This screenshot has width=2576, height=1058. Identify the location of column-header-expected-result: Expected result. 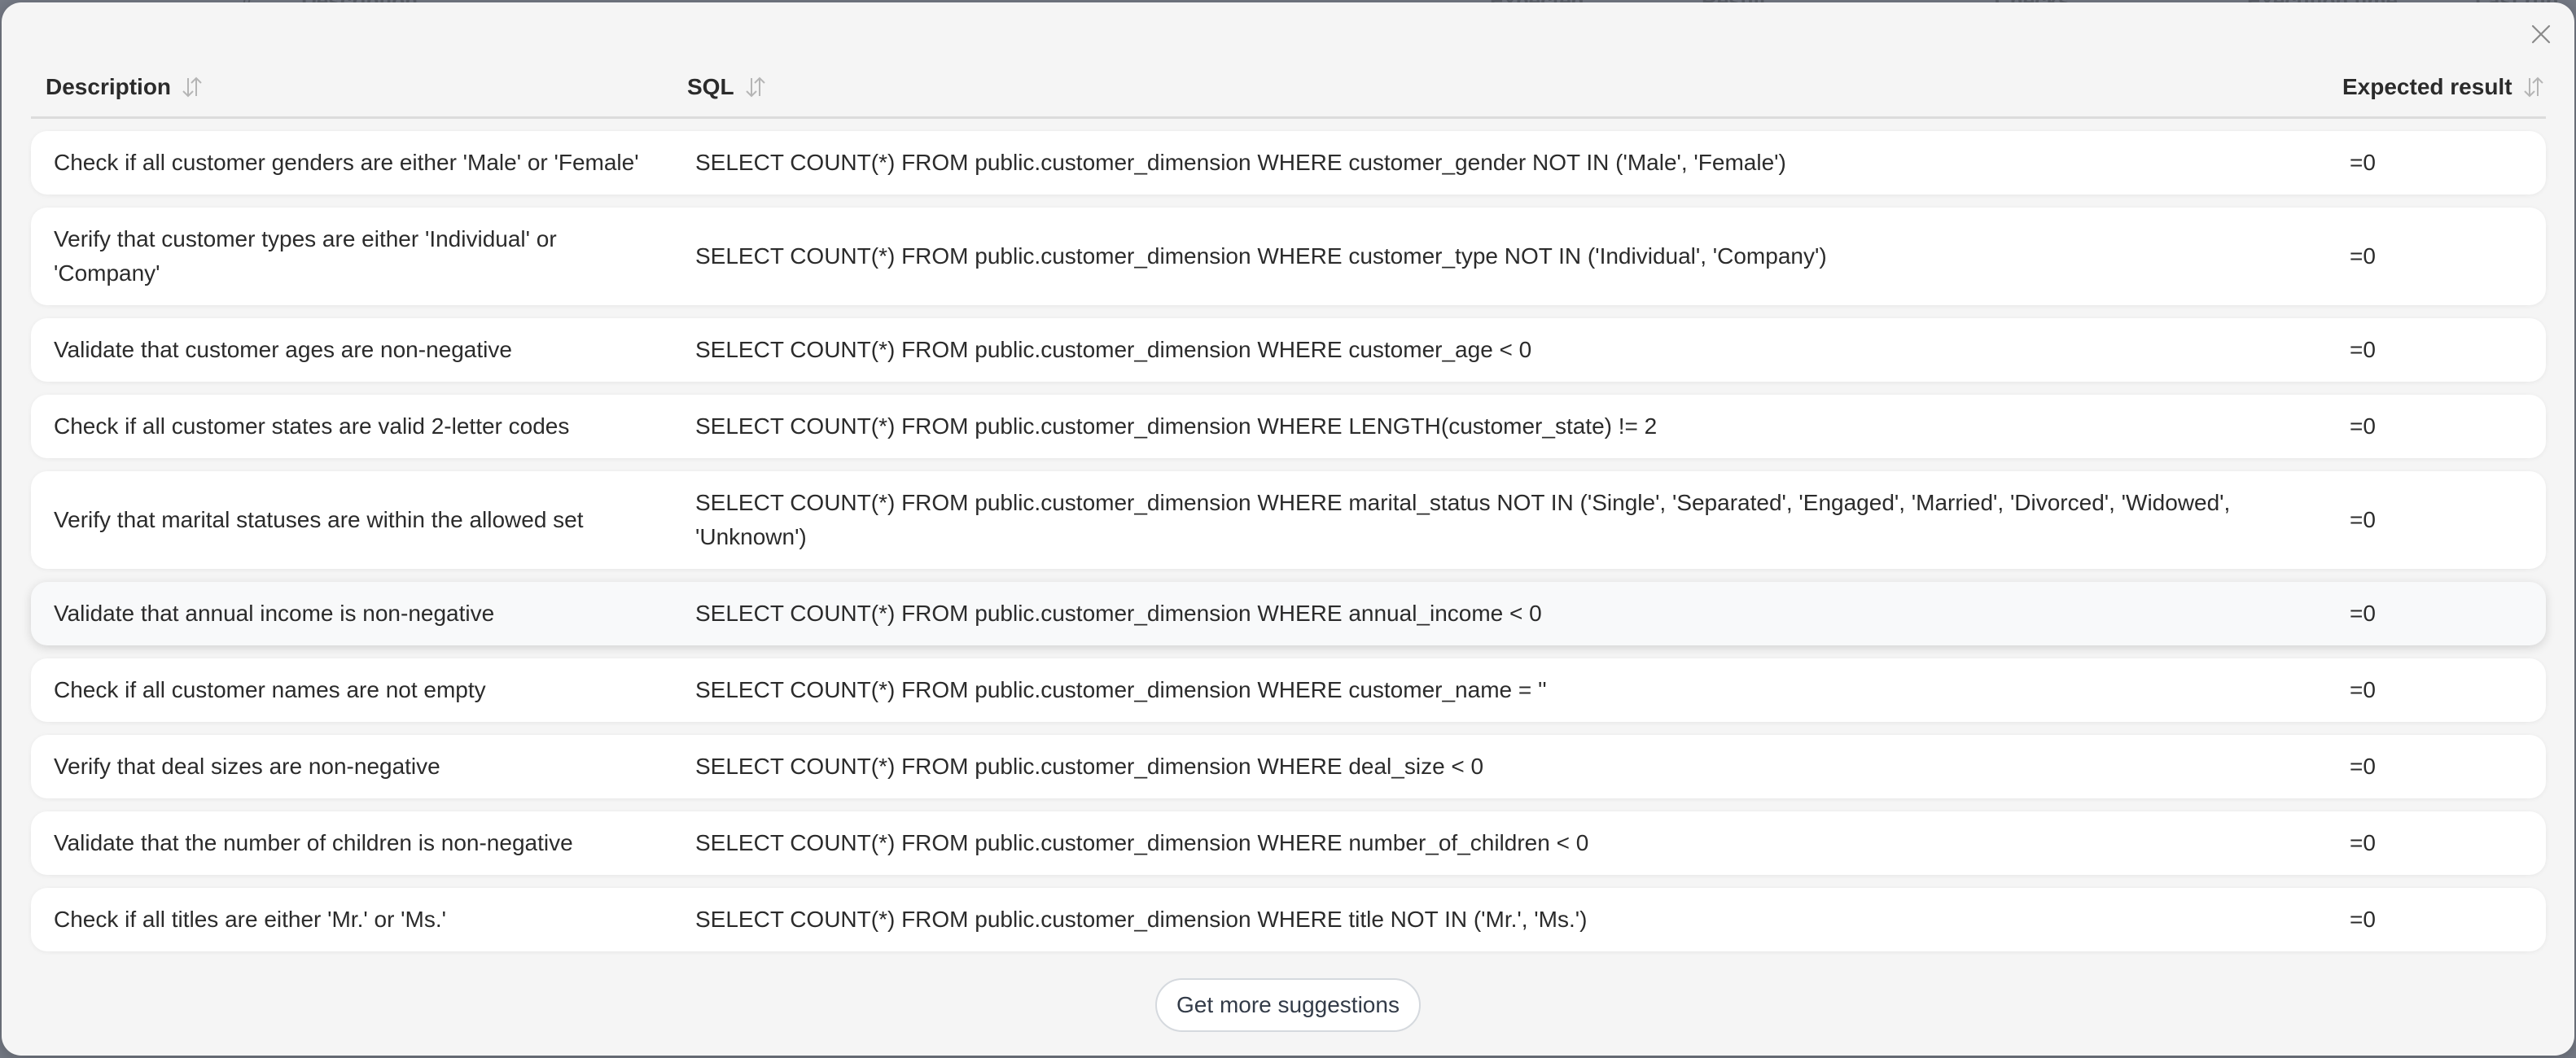
(2443, 87).